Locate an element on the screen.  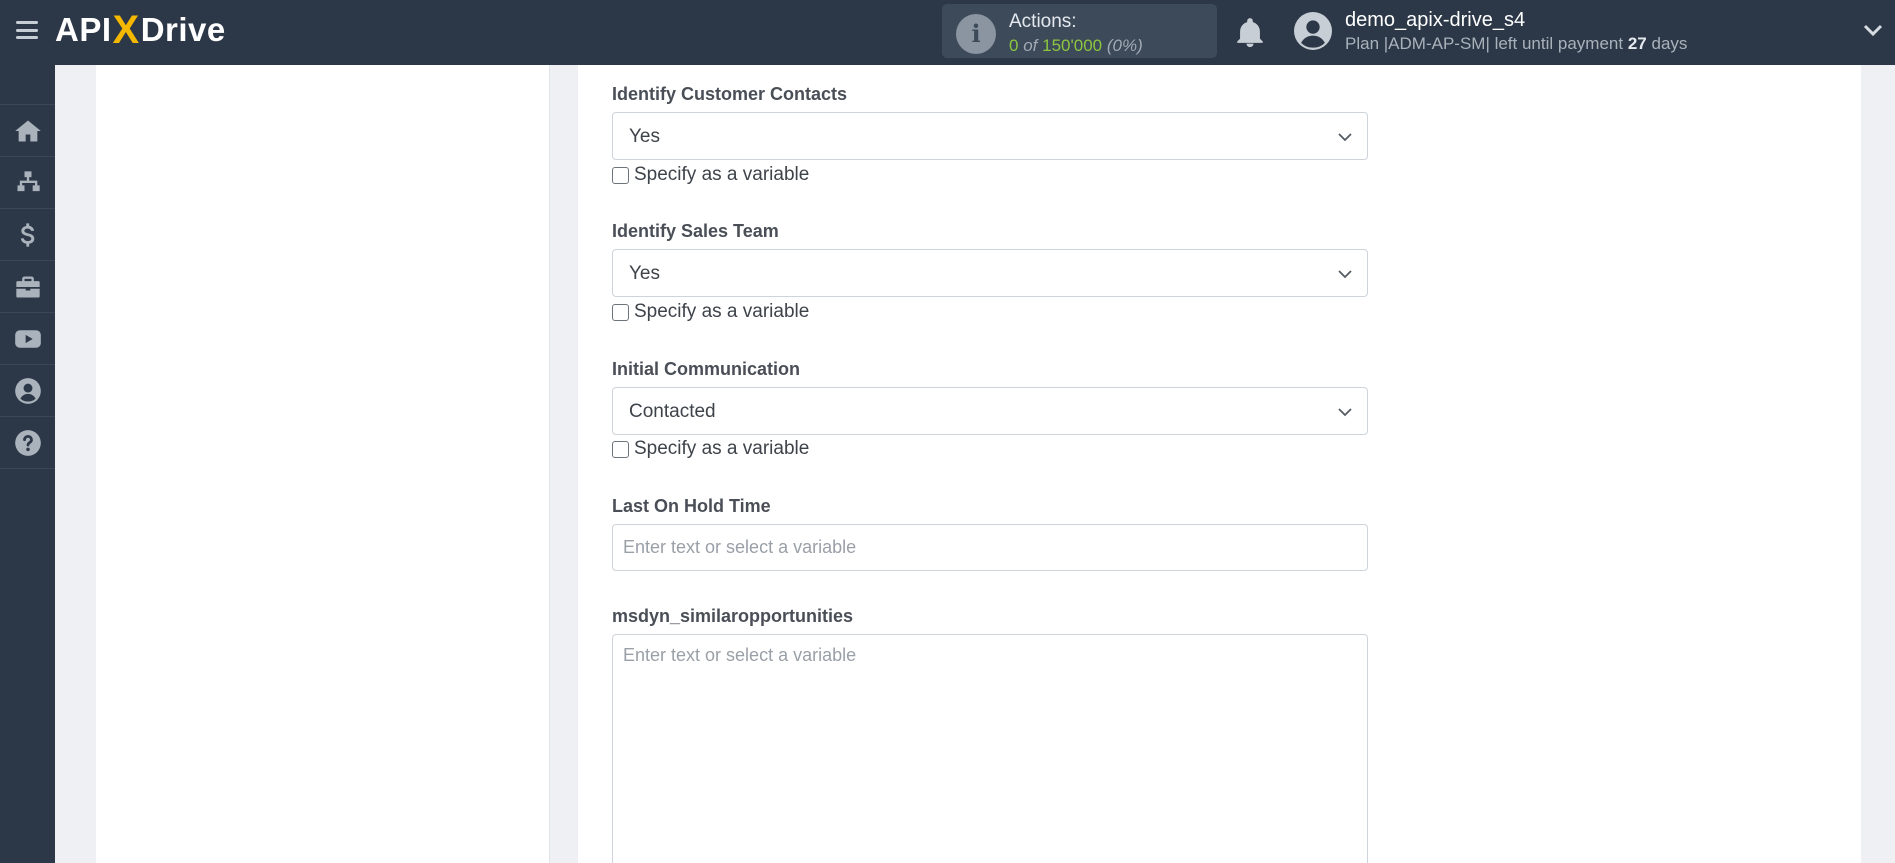
info-icon: i is located at coordinates (976, 34).